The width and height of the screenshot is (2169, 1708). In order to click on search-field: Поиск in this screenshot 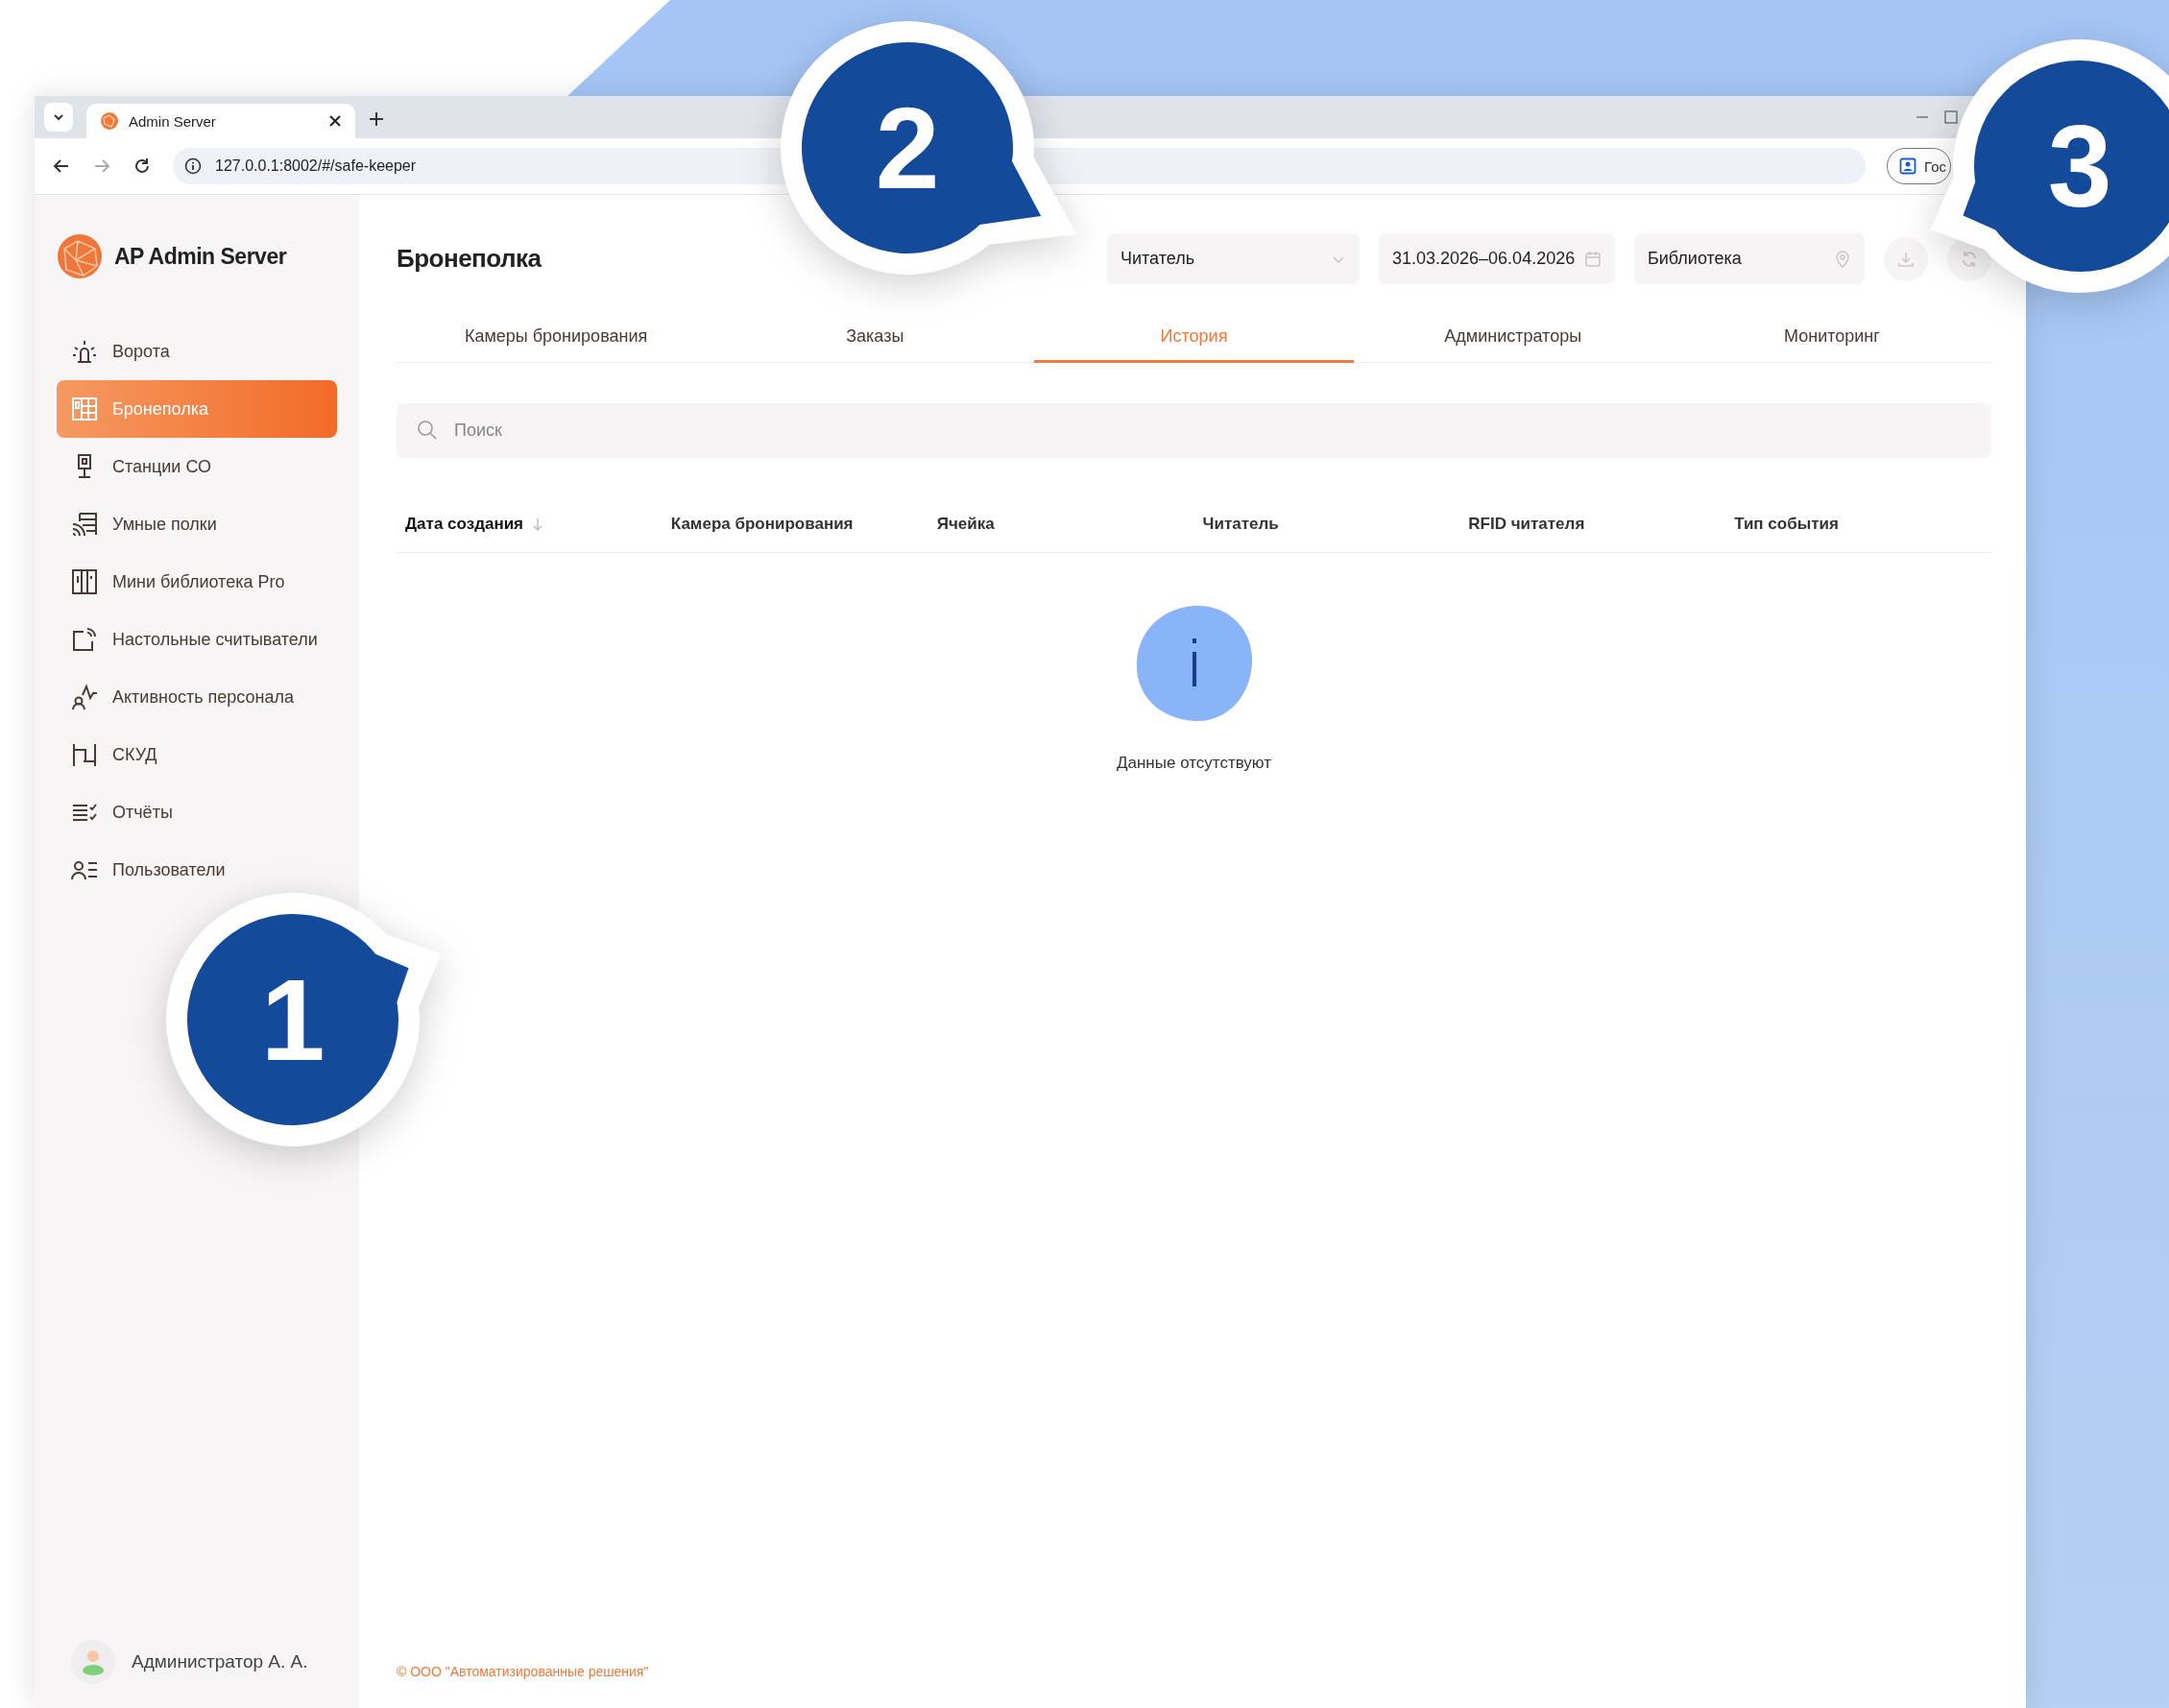, I will do `click(1194, 430)`.